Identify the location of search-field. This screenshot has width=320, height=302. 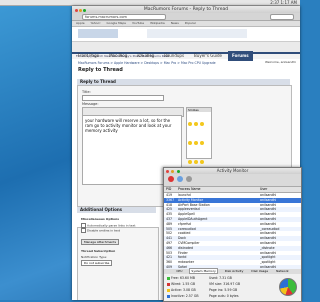
(282, 17).